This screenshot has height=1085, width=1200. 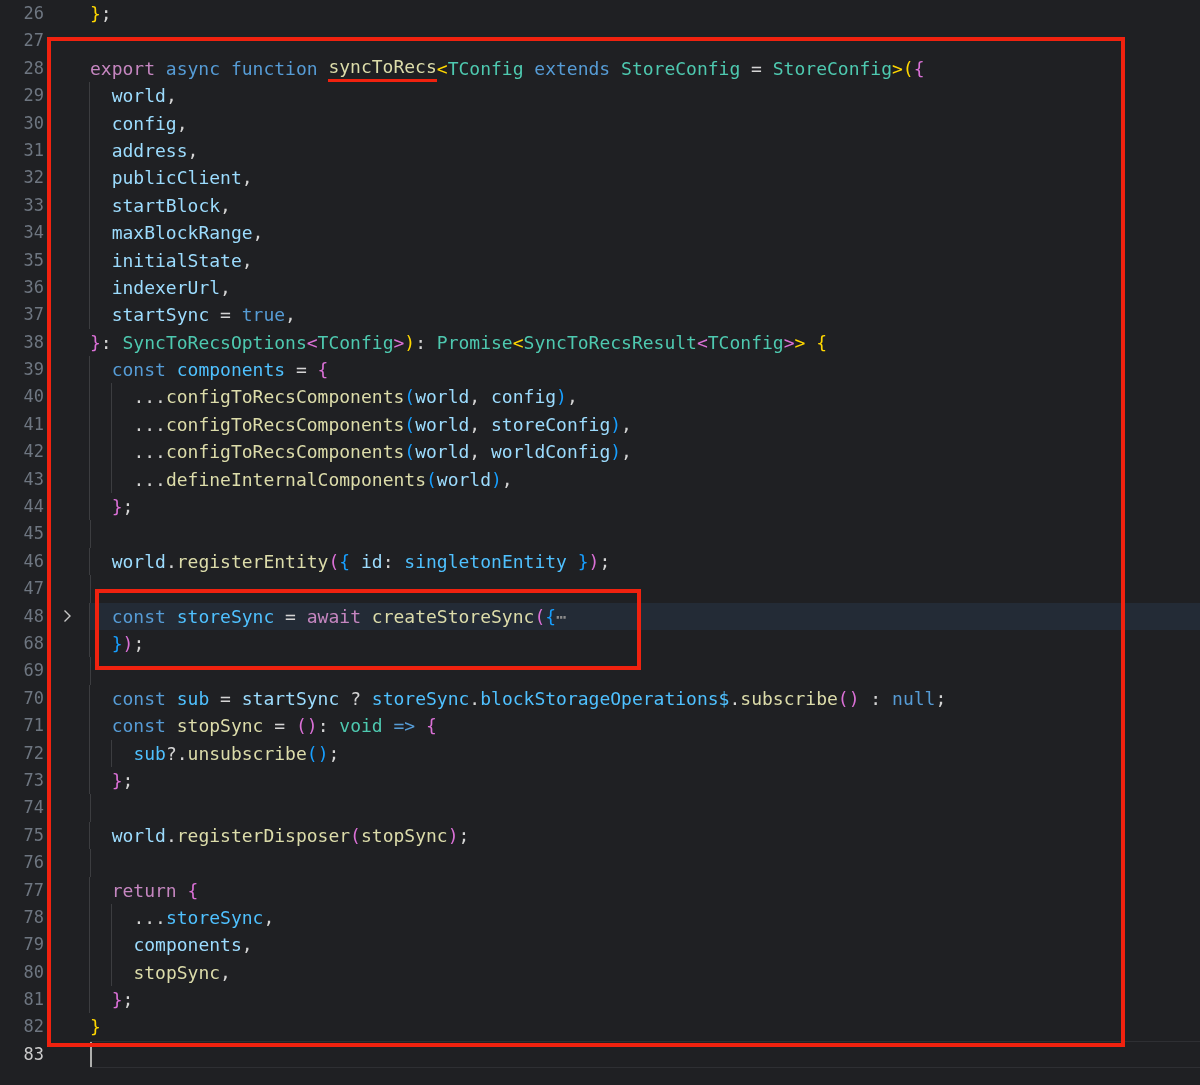 I want to click on code-line: sub?.unsubscribe();, so click(x=215, y=753).